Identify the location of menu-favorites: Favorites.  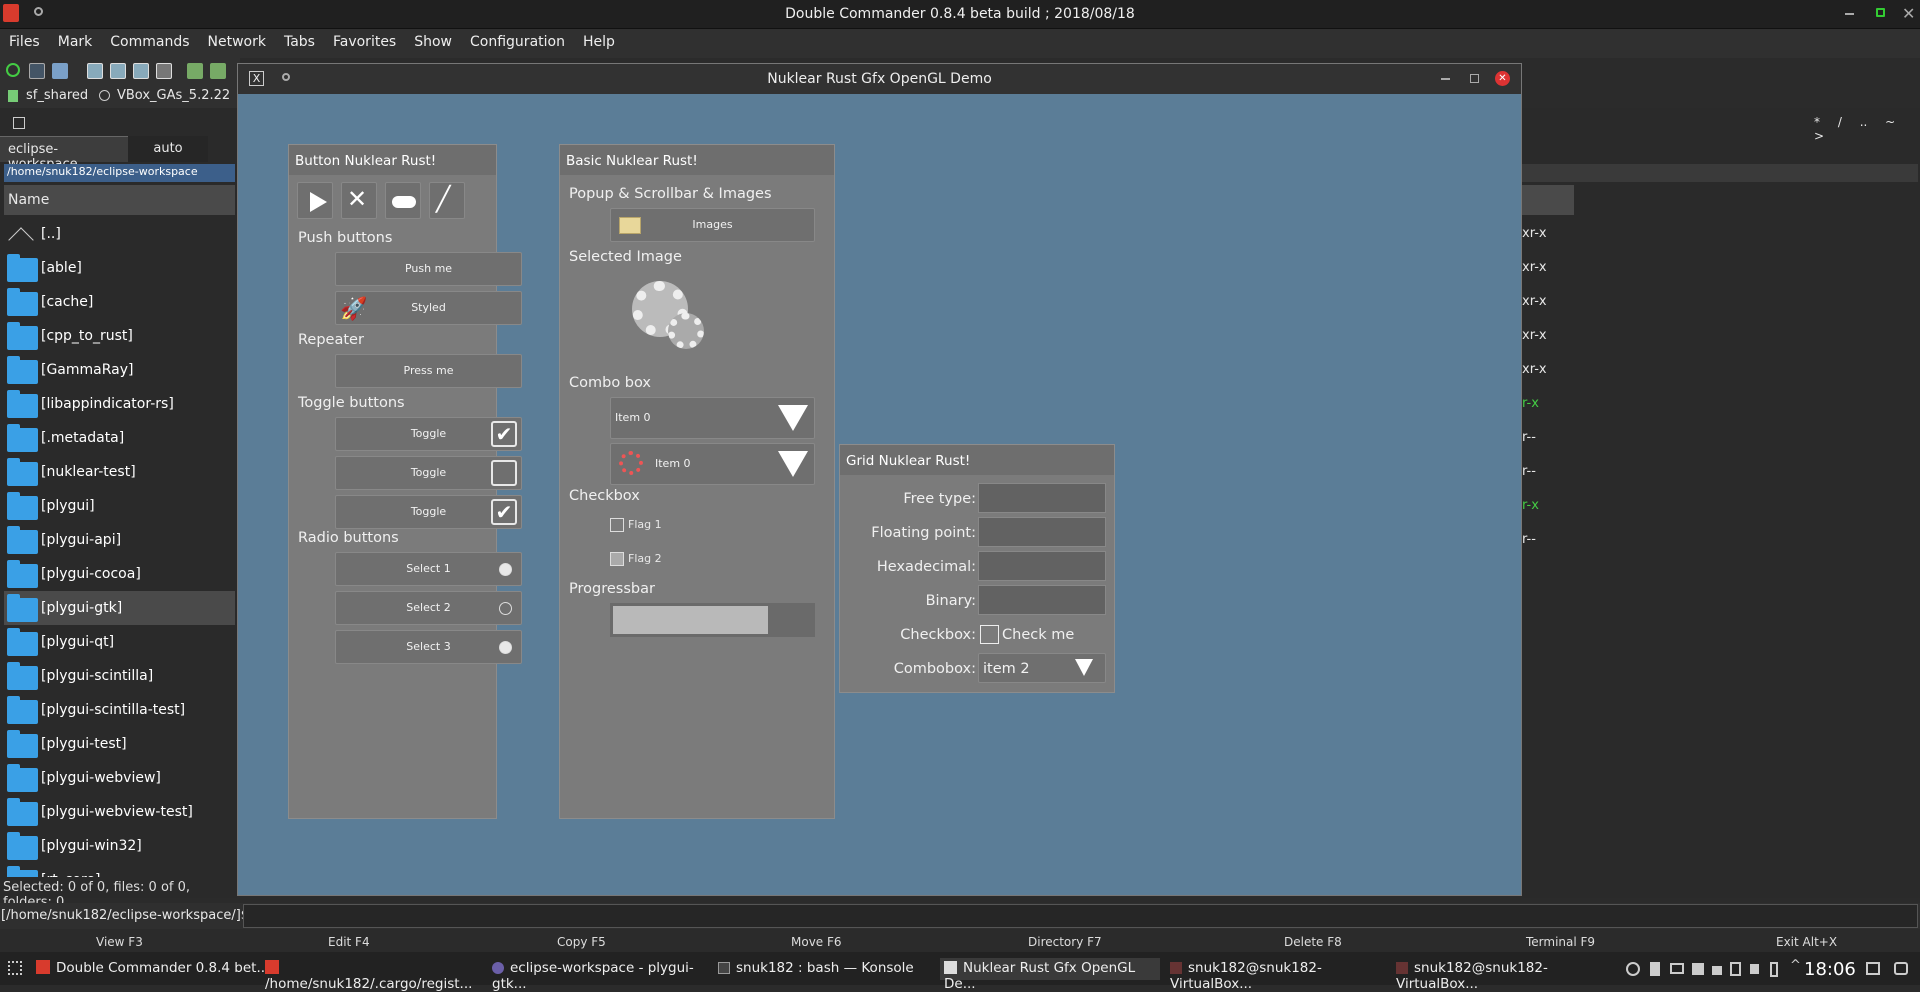
(364, 39).